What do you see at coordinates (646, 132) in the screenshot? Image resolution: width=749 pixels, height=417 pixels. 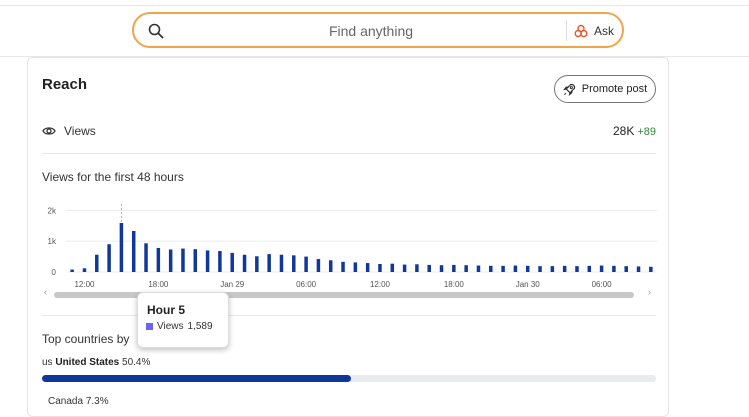 I see `views-delta: +89` at bounding box center [646, 132].